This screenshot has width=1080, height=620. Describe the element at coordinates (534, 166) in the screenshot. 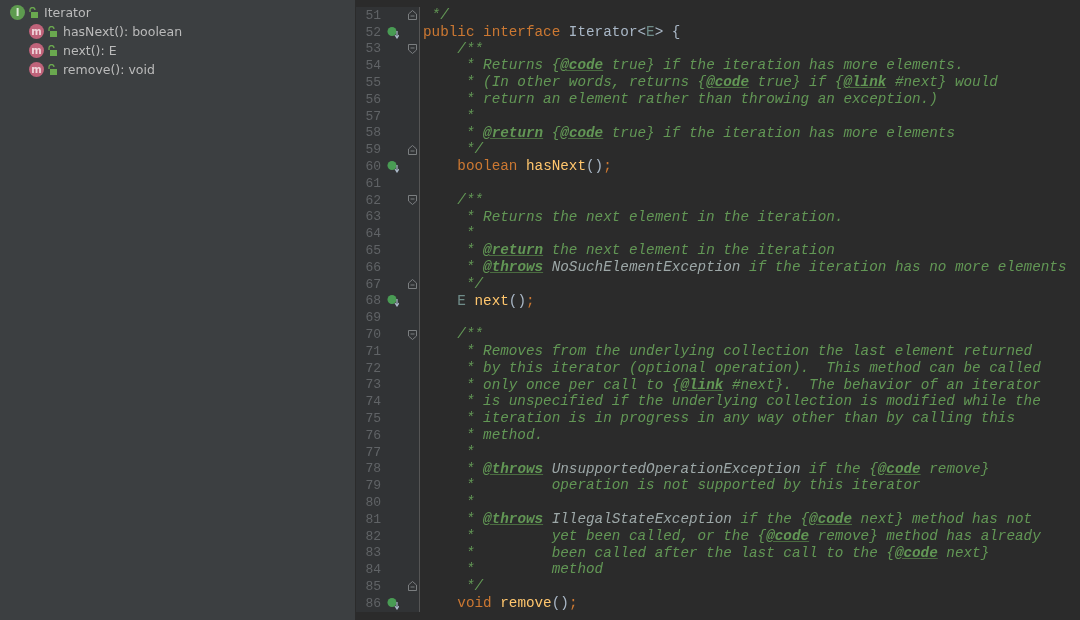

I see `code-line: boolean hasNext();` at that location.